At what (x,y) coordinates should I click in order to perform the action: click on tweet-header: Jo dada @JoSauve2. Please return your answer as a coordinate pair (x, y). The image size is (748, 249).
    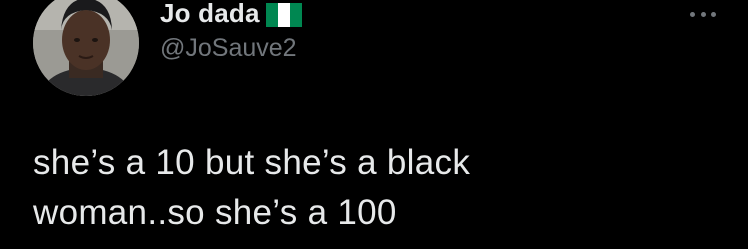
    Looking at the image, I should click on (231, 31).